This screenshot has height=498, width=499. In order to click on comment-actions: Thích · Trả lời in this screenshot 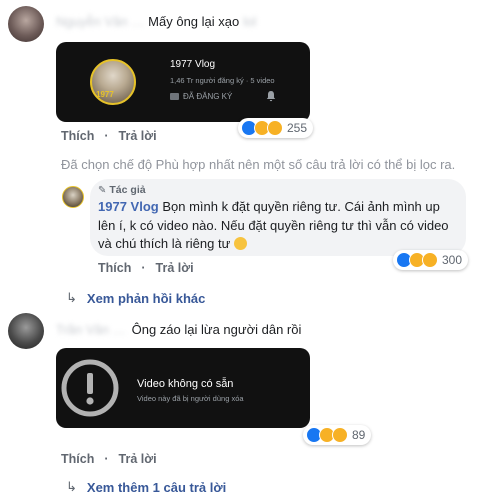, I will do `click(109, 136)`.